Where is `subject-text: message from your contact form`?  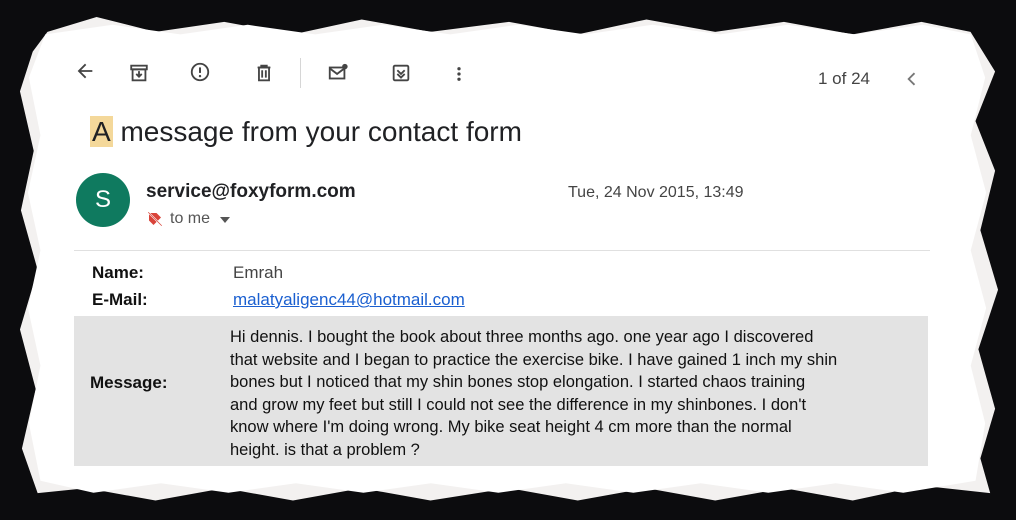 subject-text: message from your contact form is located at coordinates (317, 131).